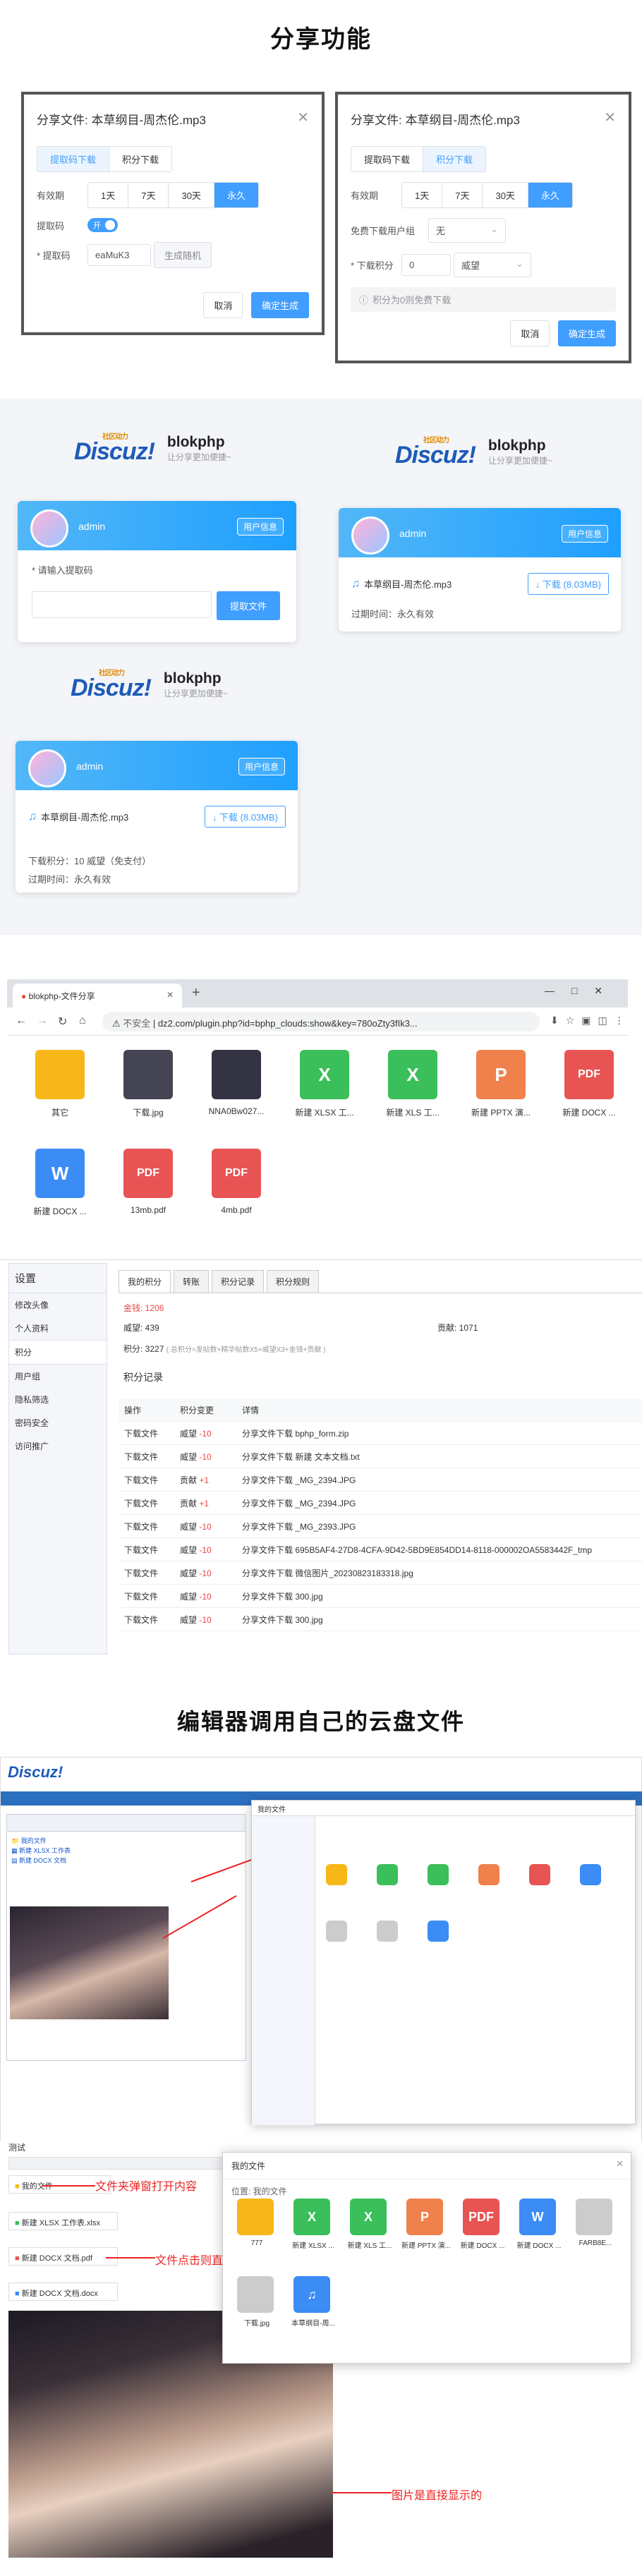 The height and width of the screenshot is (2576, 642). Describe the element at coordinates (58, 1353) in the screenshot. I see `sidebar-item-points: 积分` at that location.